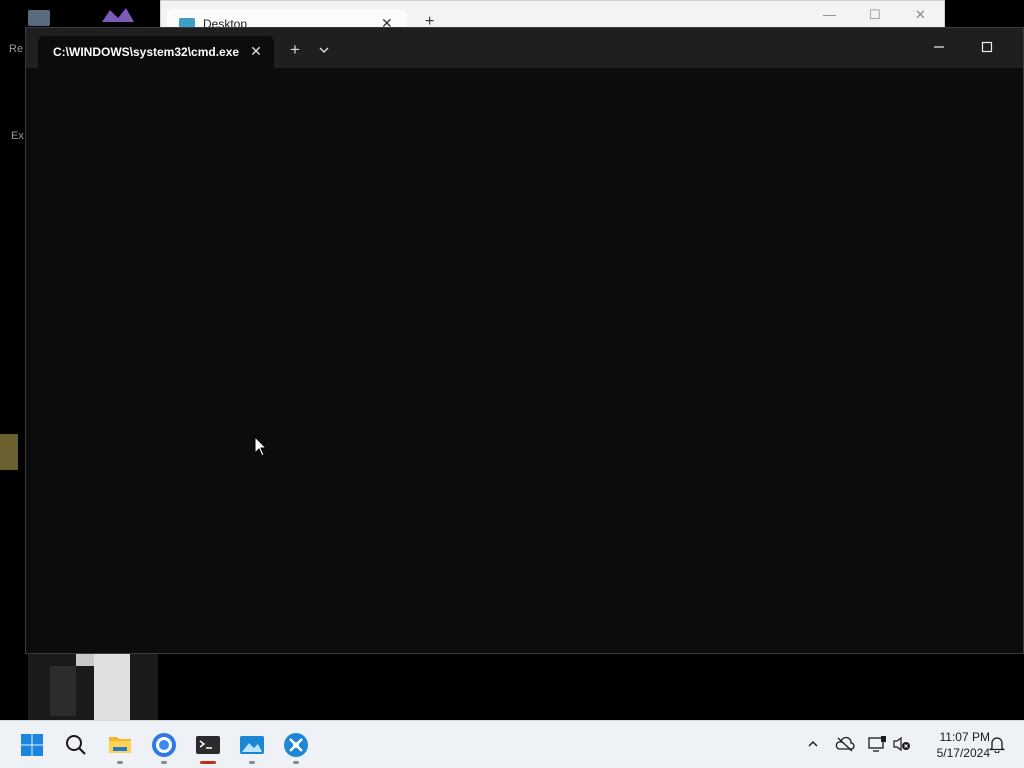 Image resolution: width=1024 pixels, height=768 pixels. I want to click on minimize-icon, so click(939, 47).